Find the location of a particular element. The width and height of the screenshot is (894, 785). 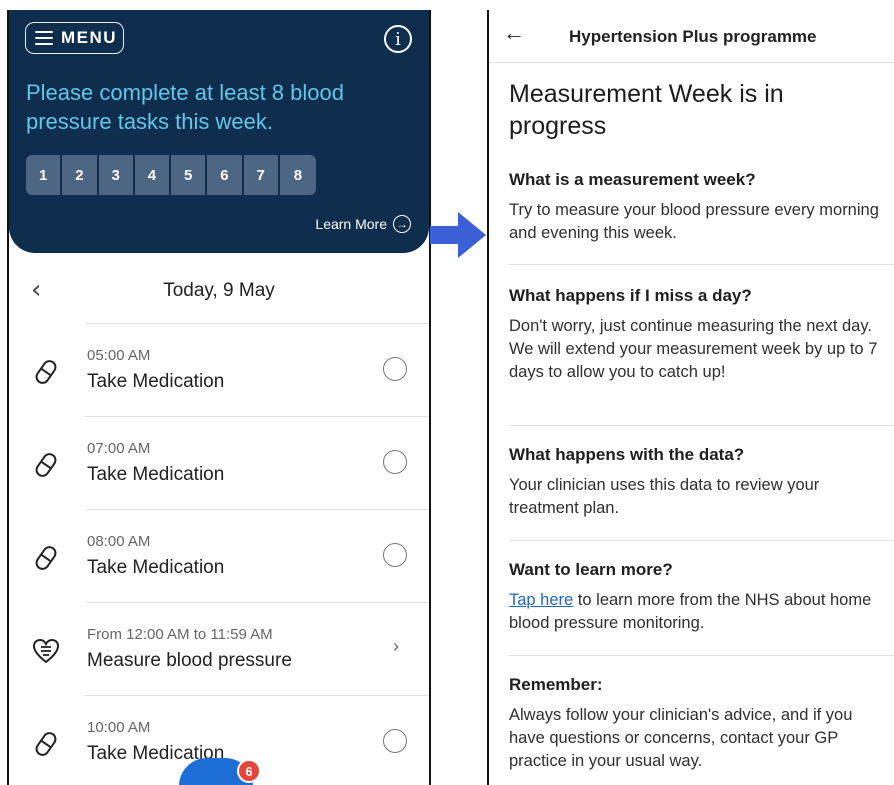

chevron-right-icon: › is located at coordinates (396, 646).